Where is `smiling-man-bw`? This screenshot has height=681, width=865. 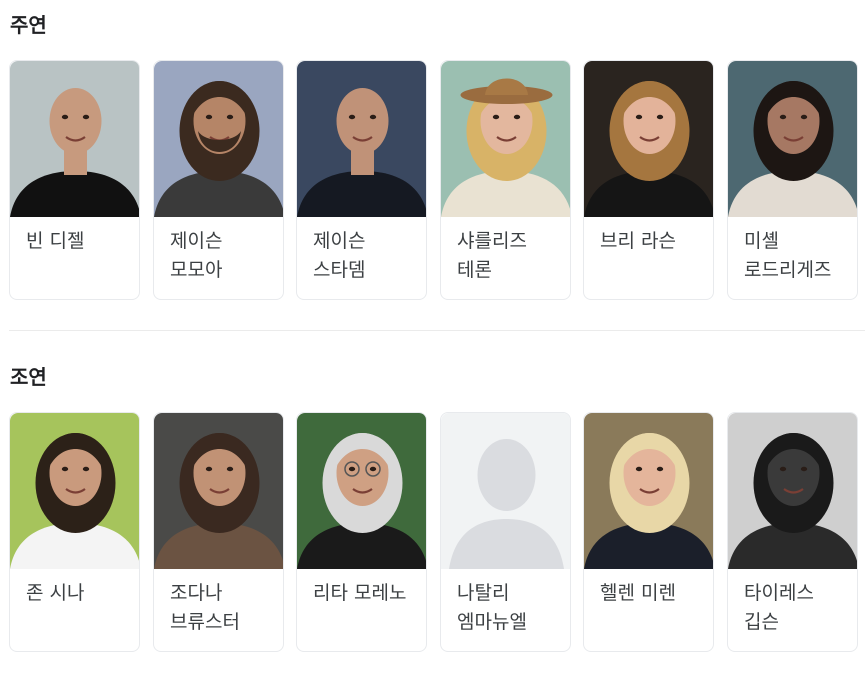 smiling-man-bw is located at coordinates (792, 491).